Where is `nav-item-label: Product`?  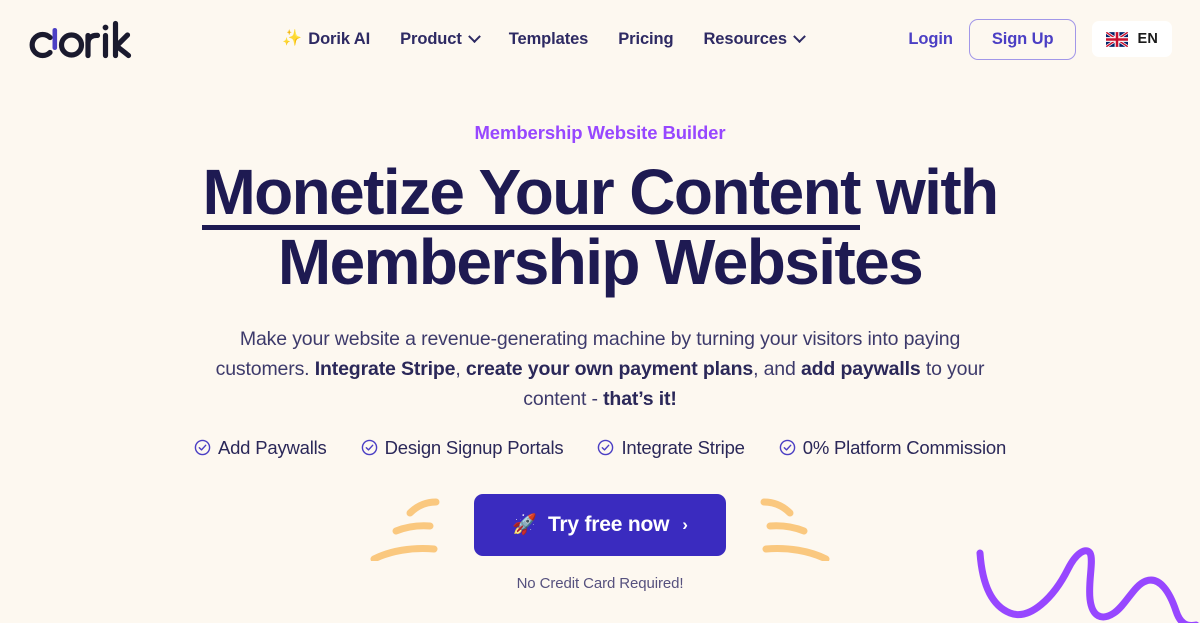 nav-item-label: Product is located at coordinates (431, 38).